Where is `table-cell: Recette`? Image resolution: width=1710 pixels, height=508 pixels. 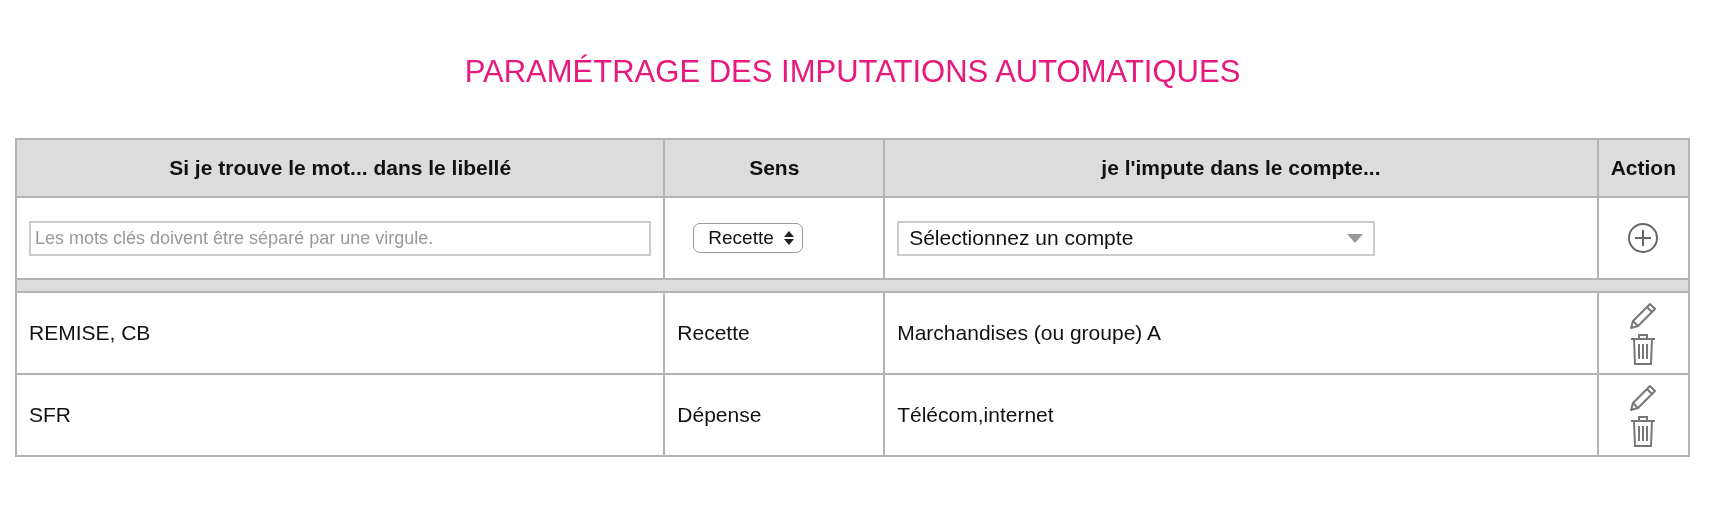 table-cell: Recette is located at coordinates (774, 333).